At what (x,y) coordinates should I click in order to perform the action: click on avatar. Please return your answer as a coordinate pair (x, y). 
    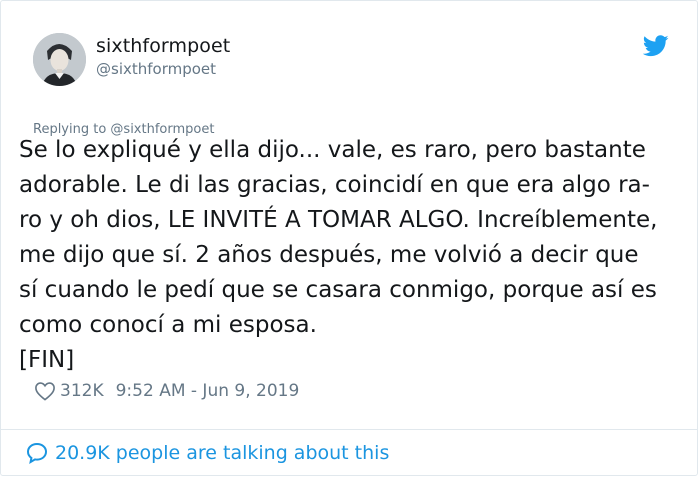
    Looking at the image, I should click on (59, 59).